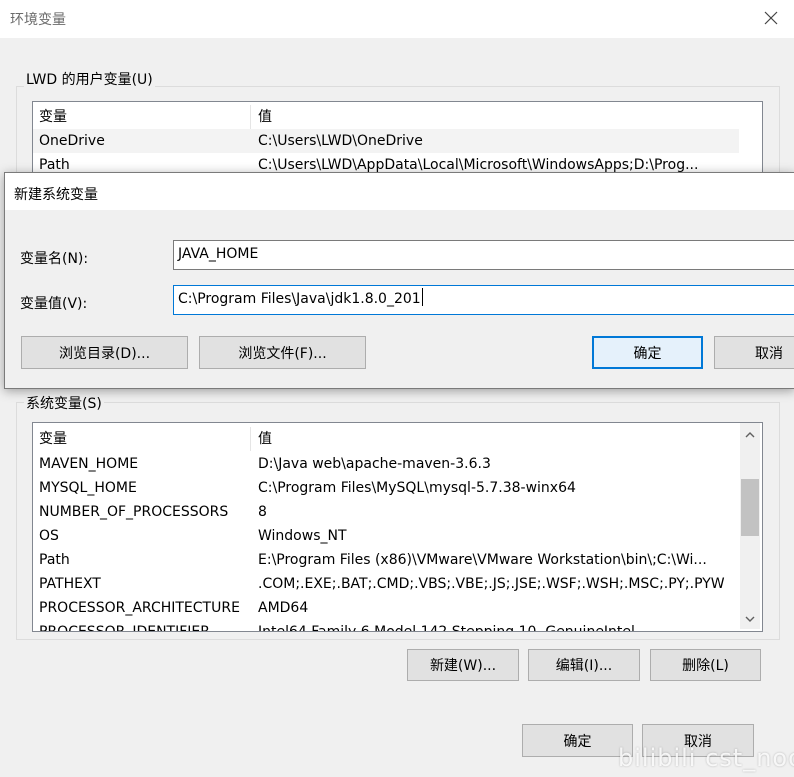  I want to click on var-value: Windows_NT, so click(302, 536).